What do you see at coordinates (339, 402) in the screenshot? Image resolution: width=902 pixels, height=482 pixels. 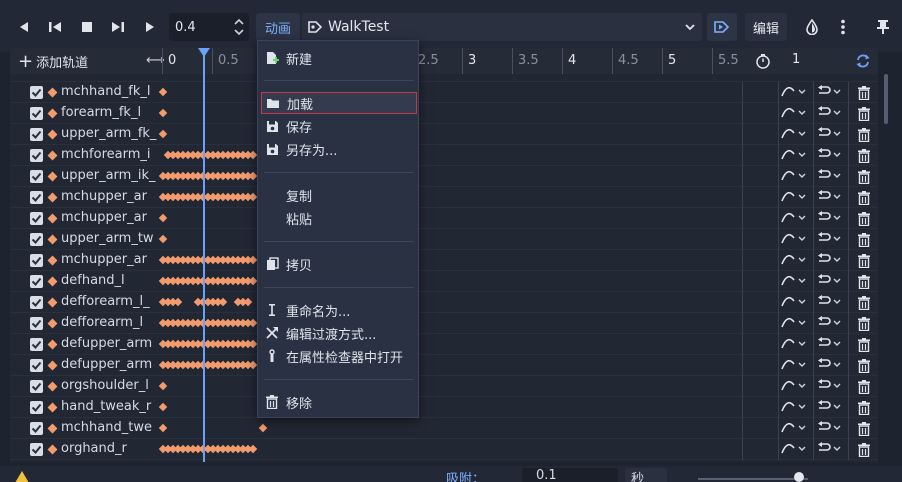 I see `menu-item-remove: 移除` at bounding box center [339, 402].